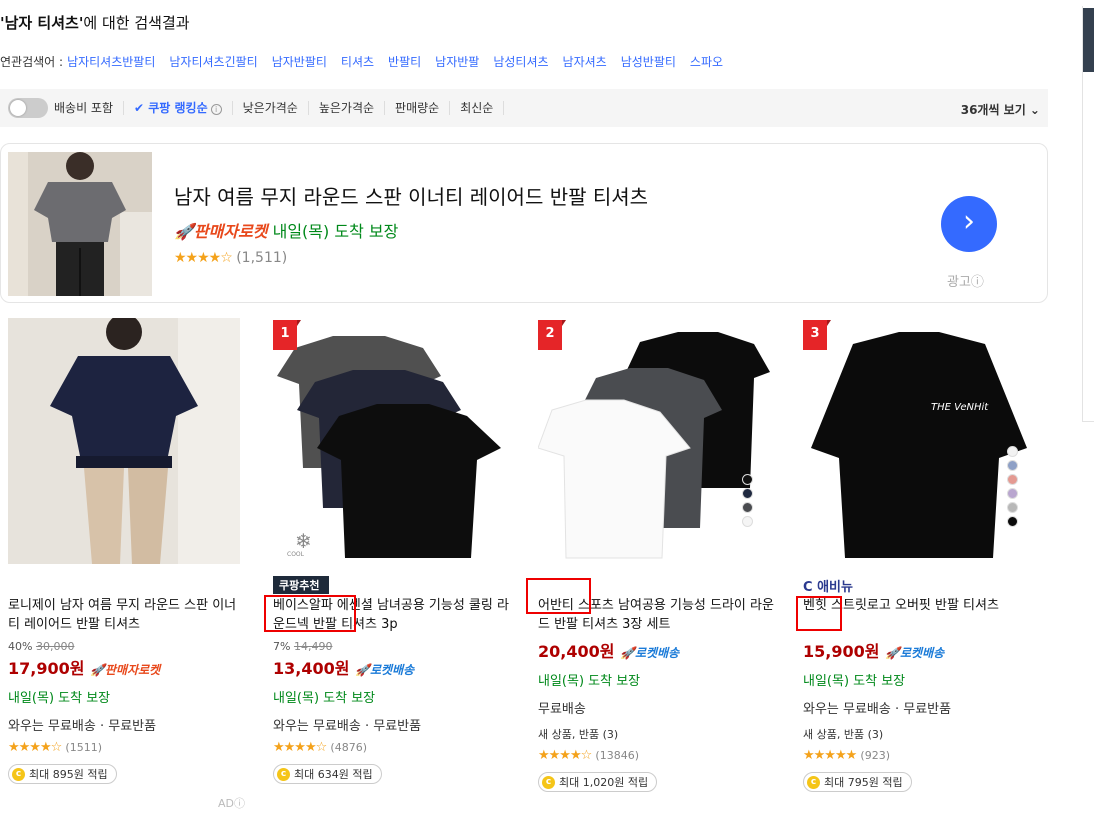 The image size is (1094, 817). I want to click on sort-newest: 최신순, so click(477, 108).